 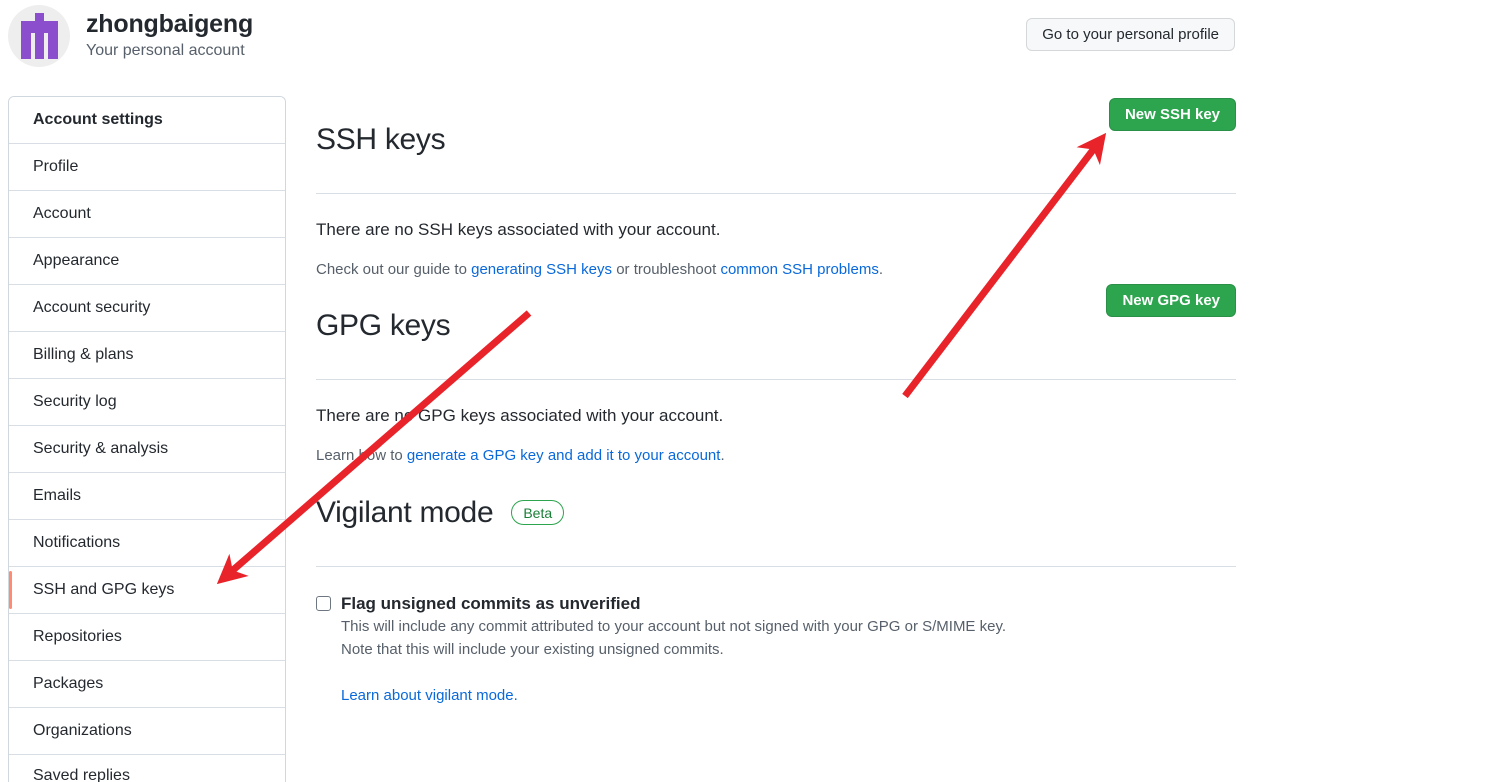 What do you see at coordinates (147, 684) in the screenshot?
I see `sidebar-item-packages: Packages` at bounding box center [147, 684].